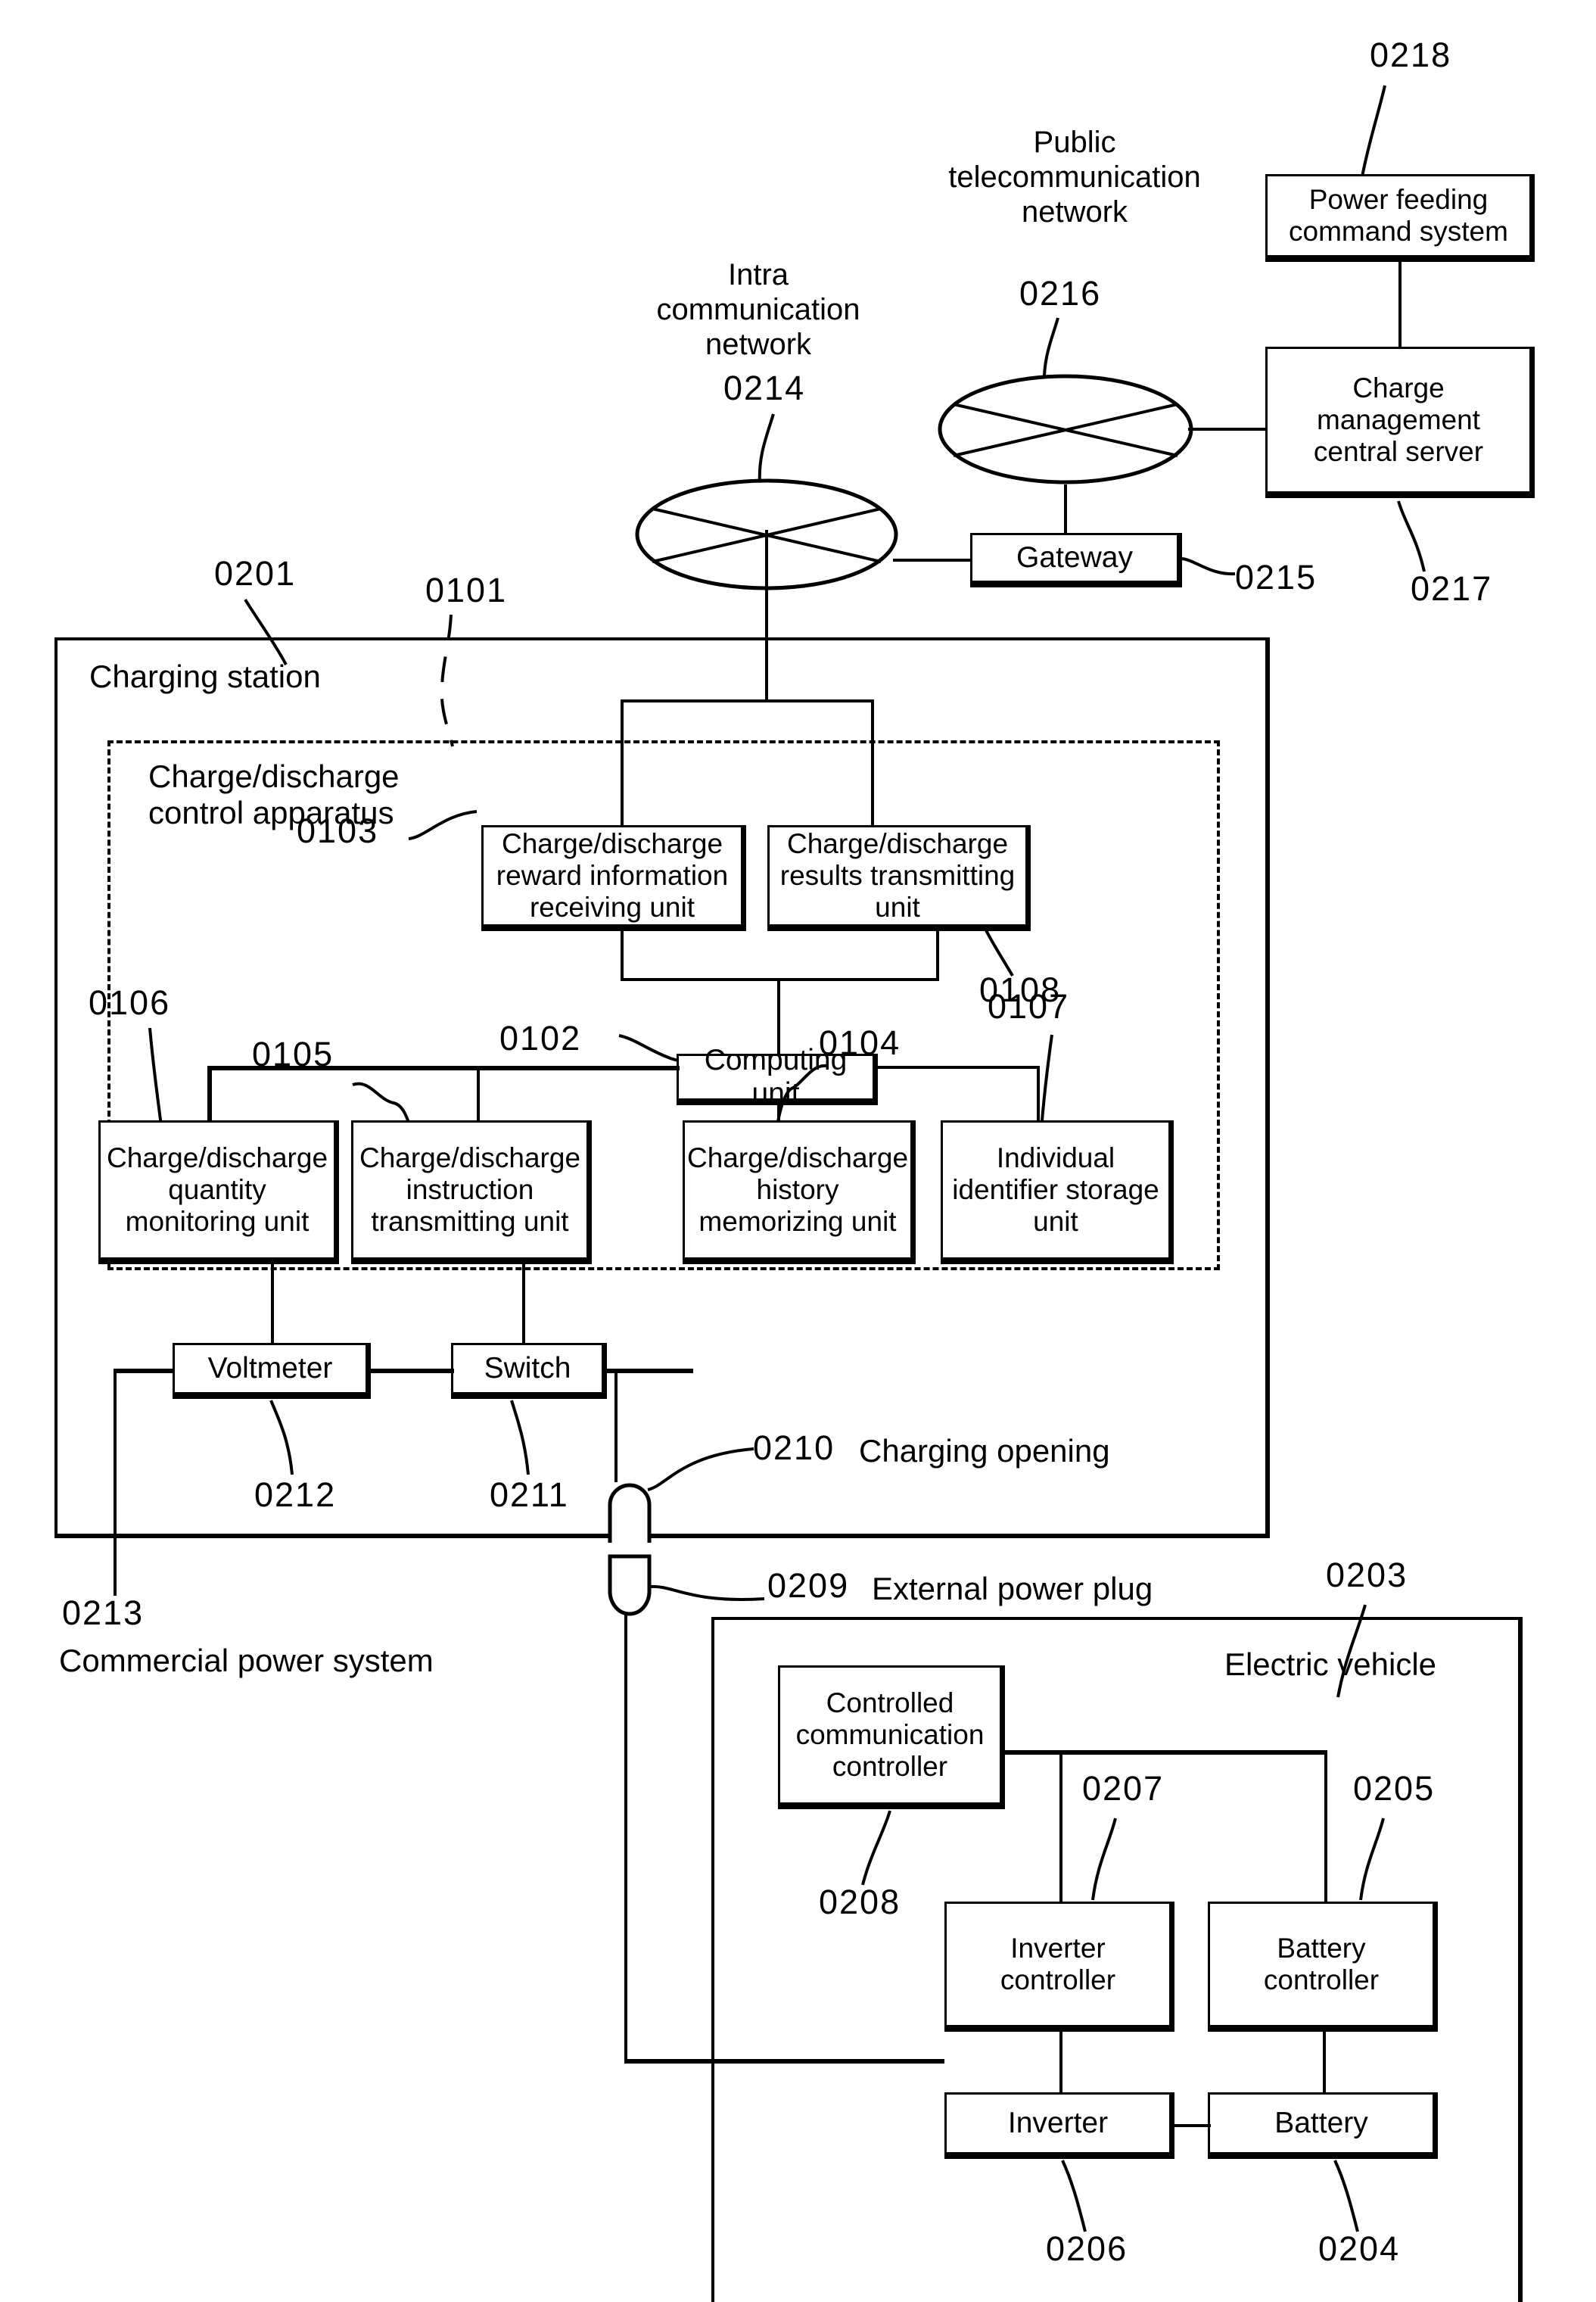  I want to click on connector-results-down, so click(938, 956).